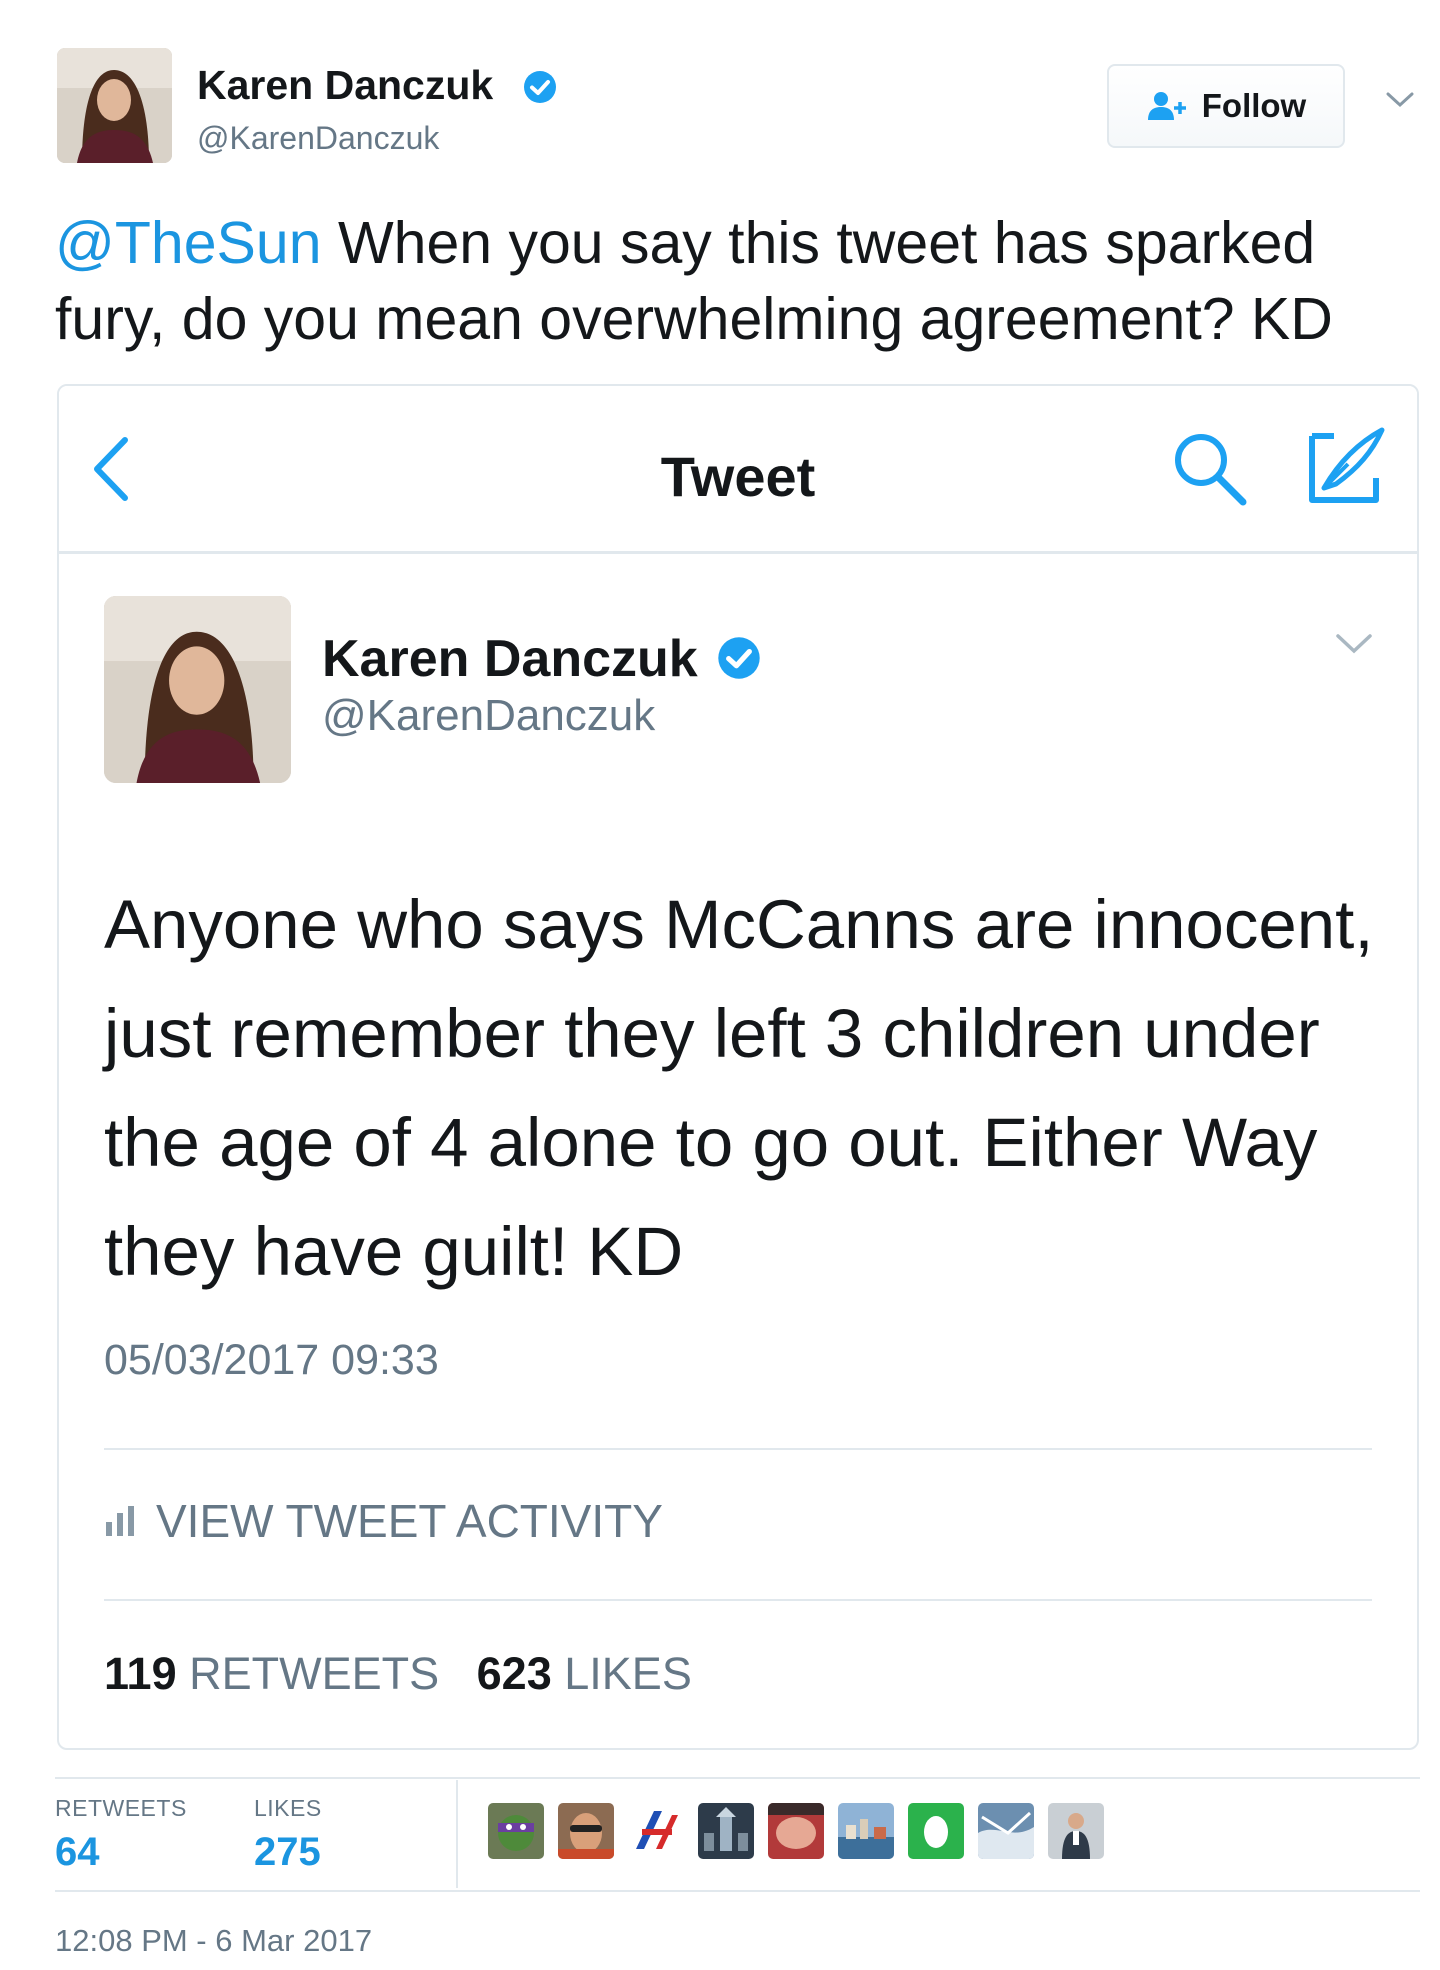 Image resolution: width=1440 pixels, height=1970 pixels. What do you see at coordinates (738, 470) in the screenshot?
I see `screenshot-nav-bar: Tweet` at bounding box center [738, 470].